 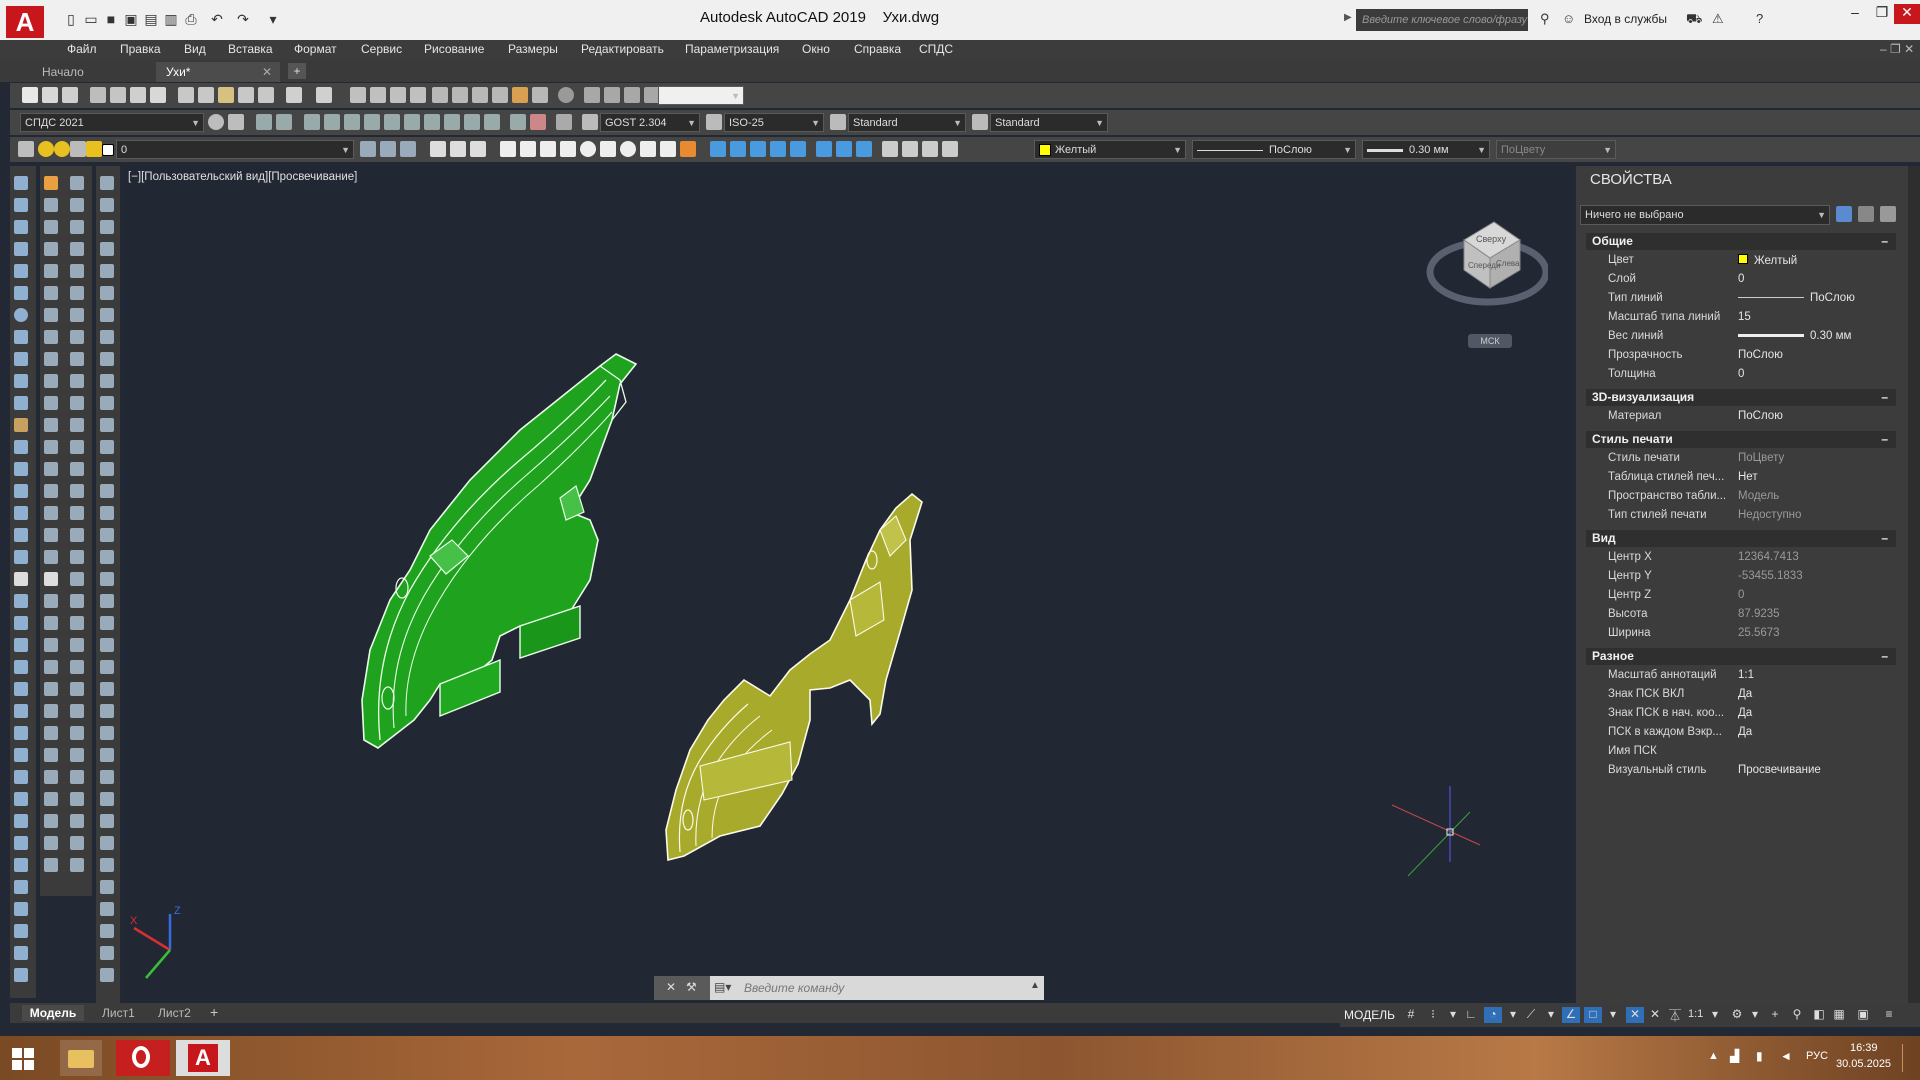 I want to click on green-solid-part, so click(x=499, y=551).